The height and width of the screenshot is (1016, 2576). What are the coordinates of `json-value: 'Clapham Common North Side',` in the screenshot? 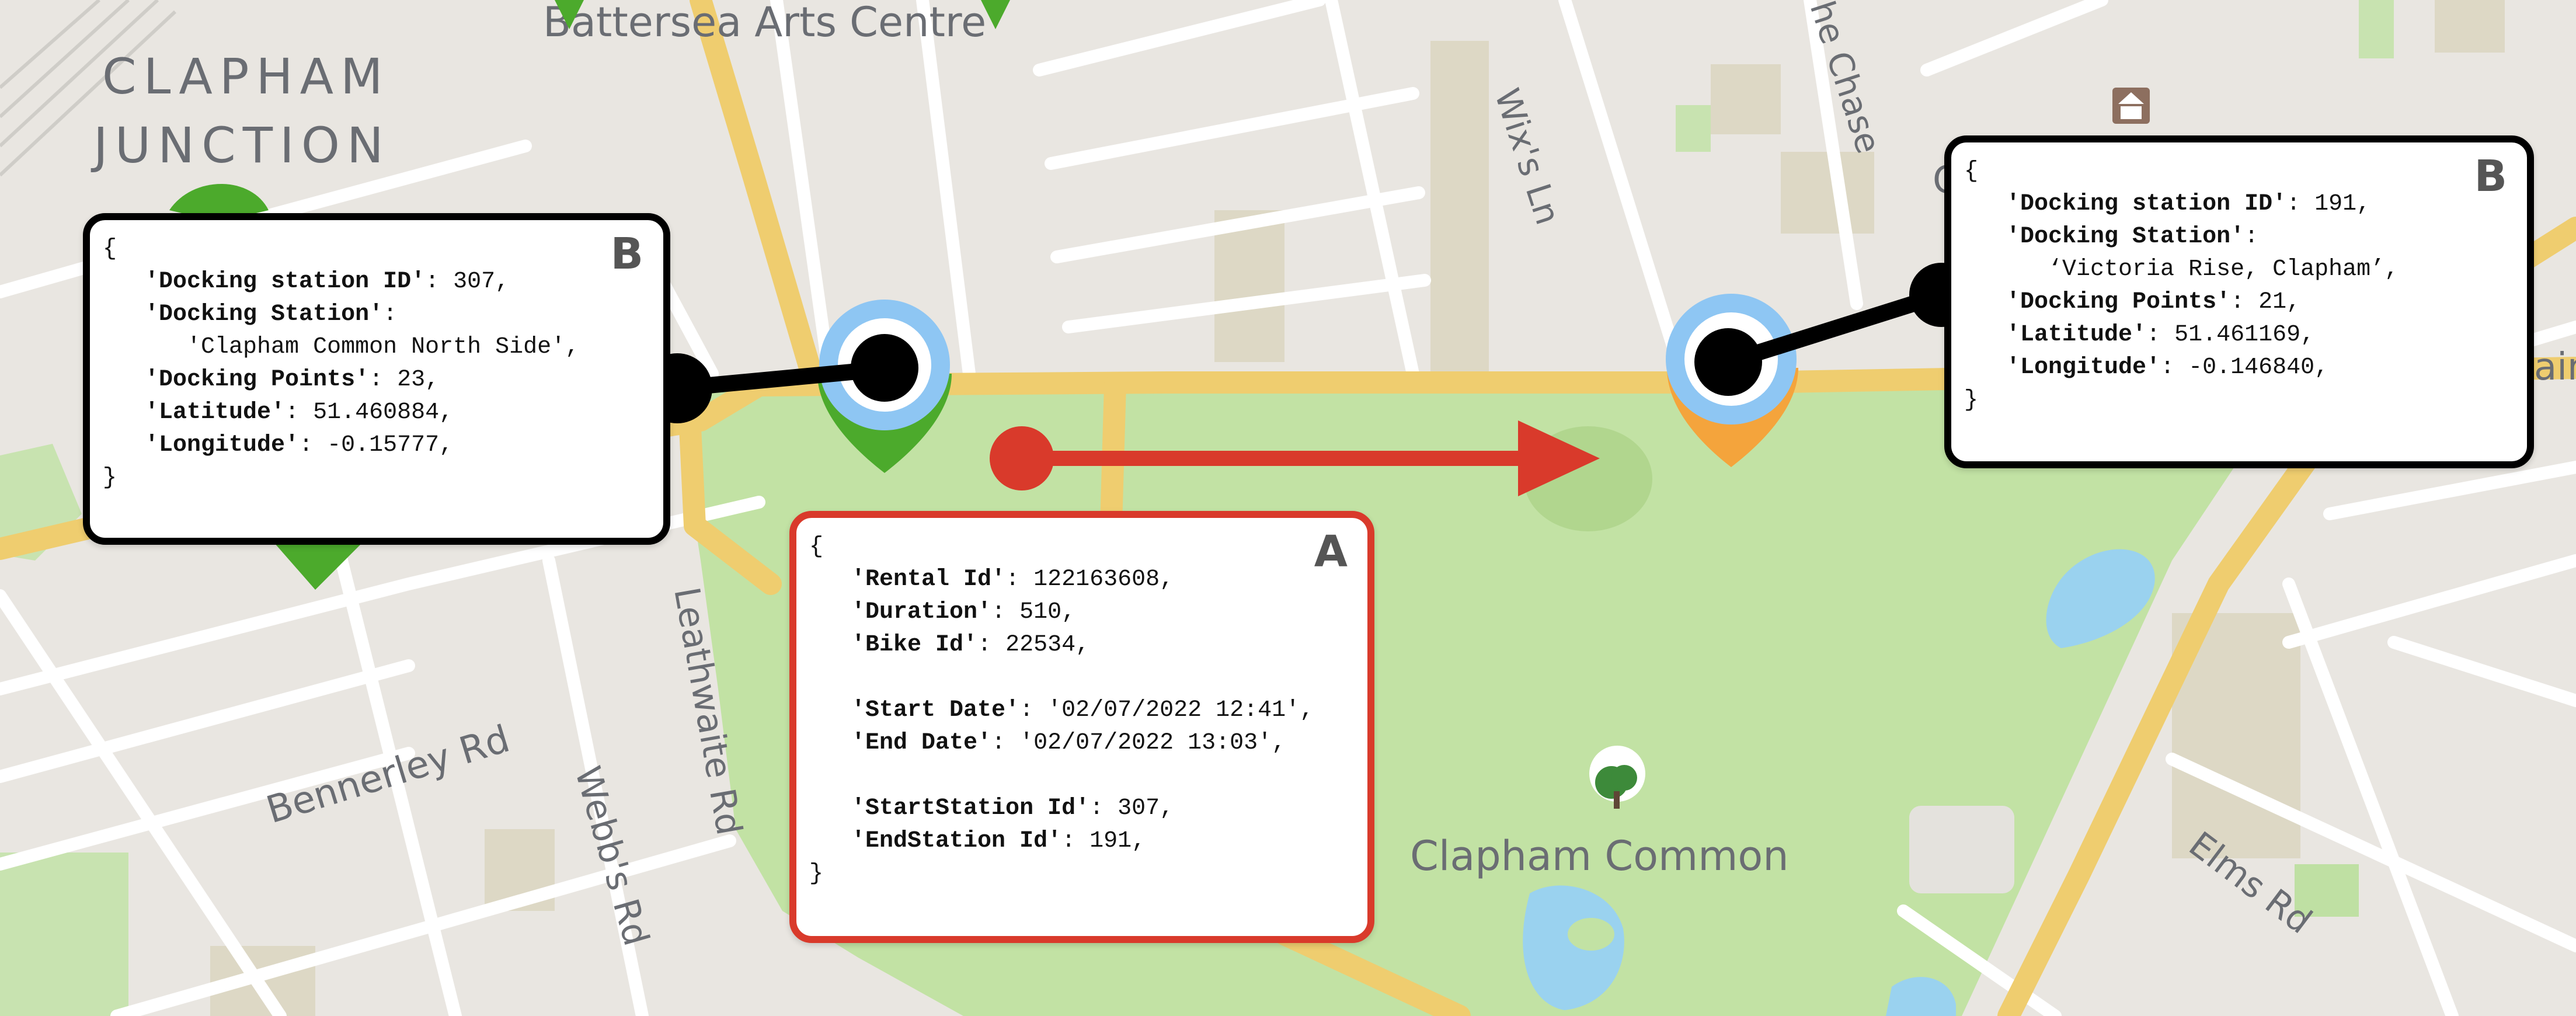 It's located at (362, 347).